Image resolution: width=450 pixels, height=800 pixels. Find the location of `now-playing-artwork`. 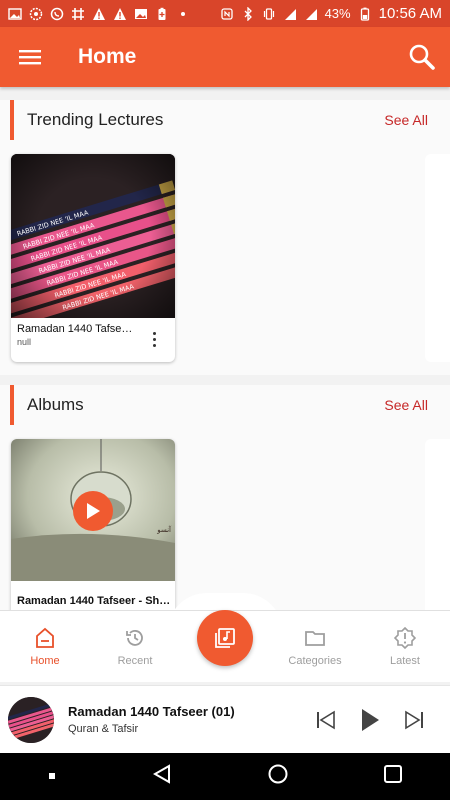

now-playing-artwork is located at coordinates (31, 719).